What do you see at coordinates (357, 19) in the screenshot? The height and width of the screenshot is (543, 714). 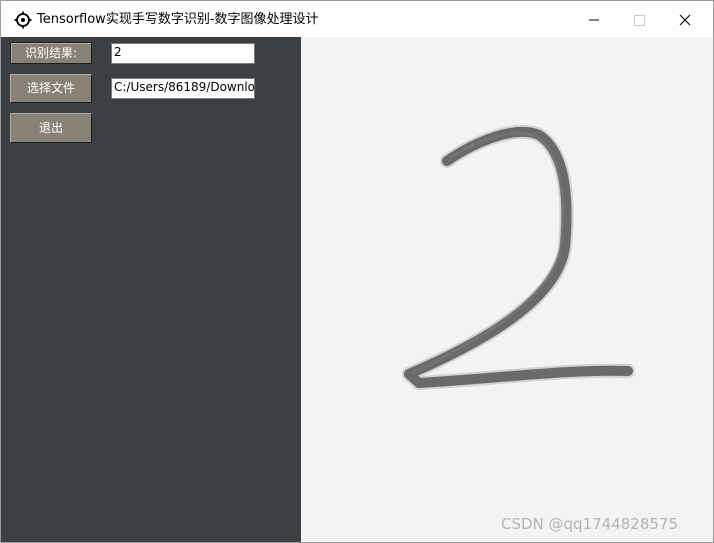 I see `title-bar: Tensorflow实现手写数字识别-数字图像处理设计` at bounding box center [357, 19].